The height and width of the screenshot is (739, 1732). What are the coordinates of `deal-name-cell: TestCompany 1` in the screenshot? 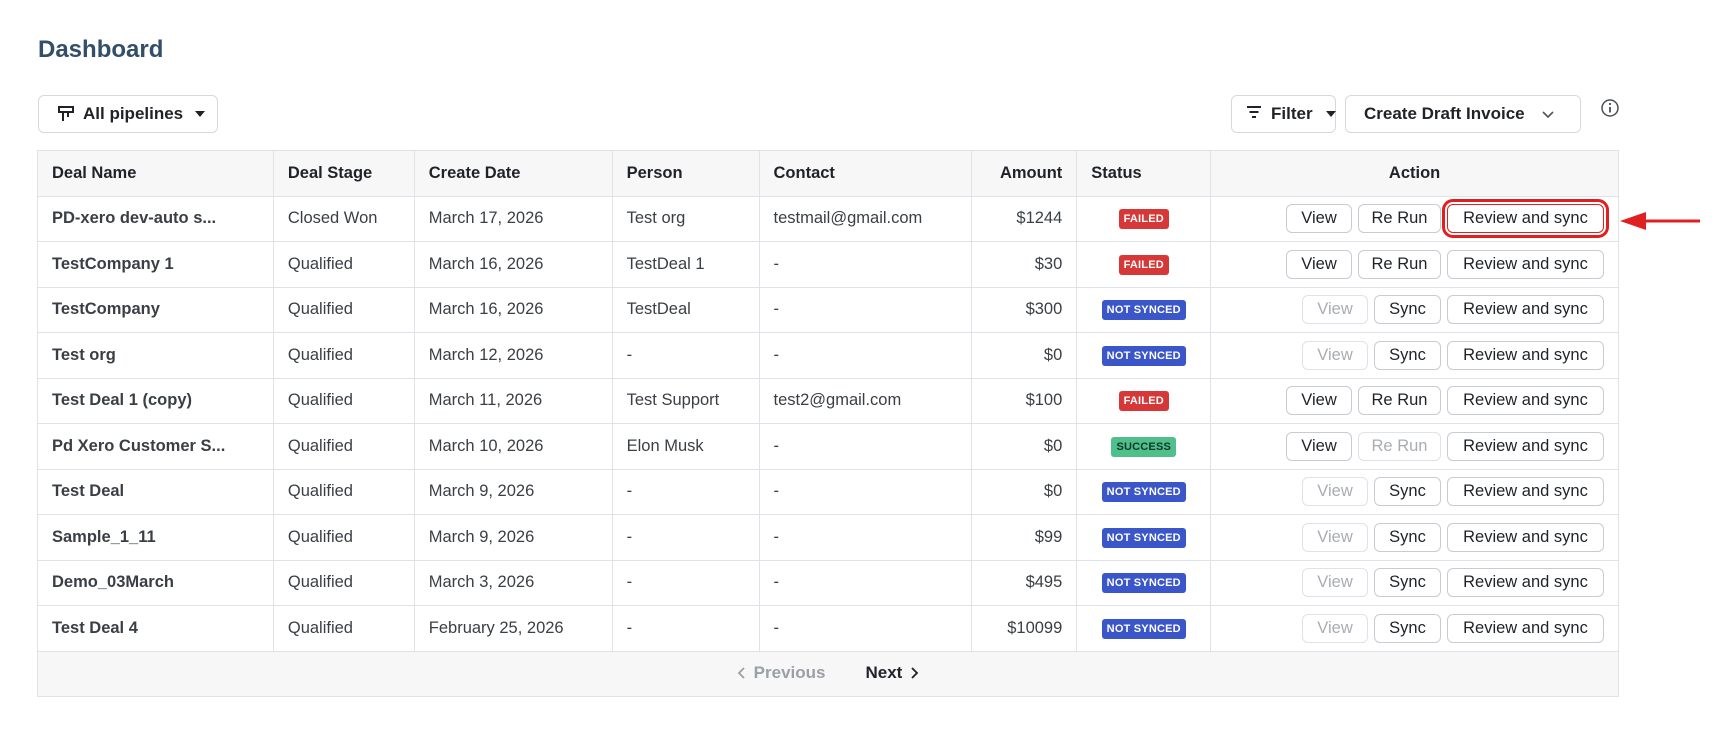 It's located at (155, 264).